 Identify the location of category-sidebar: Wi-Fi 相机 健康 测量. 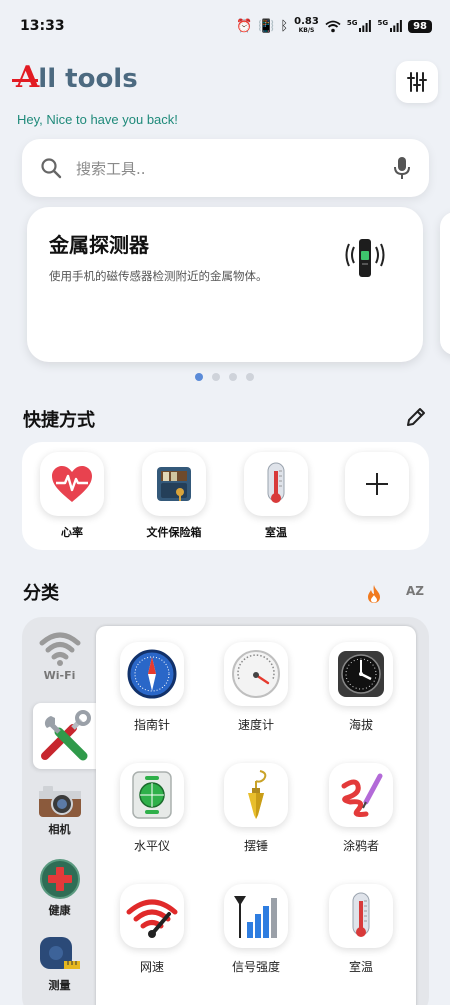
(59, 811).